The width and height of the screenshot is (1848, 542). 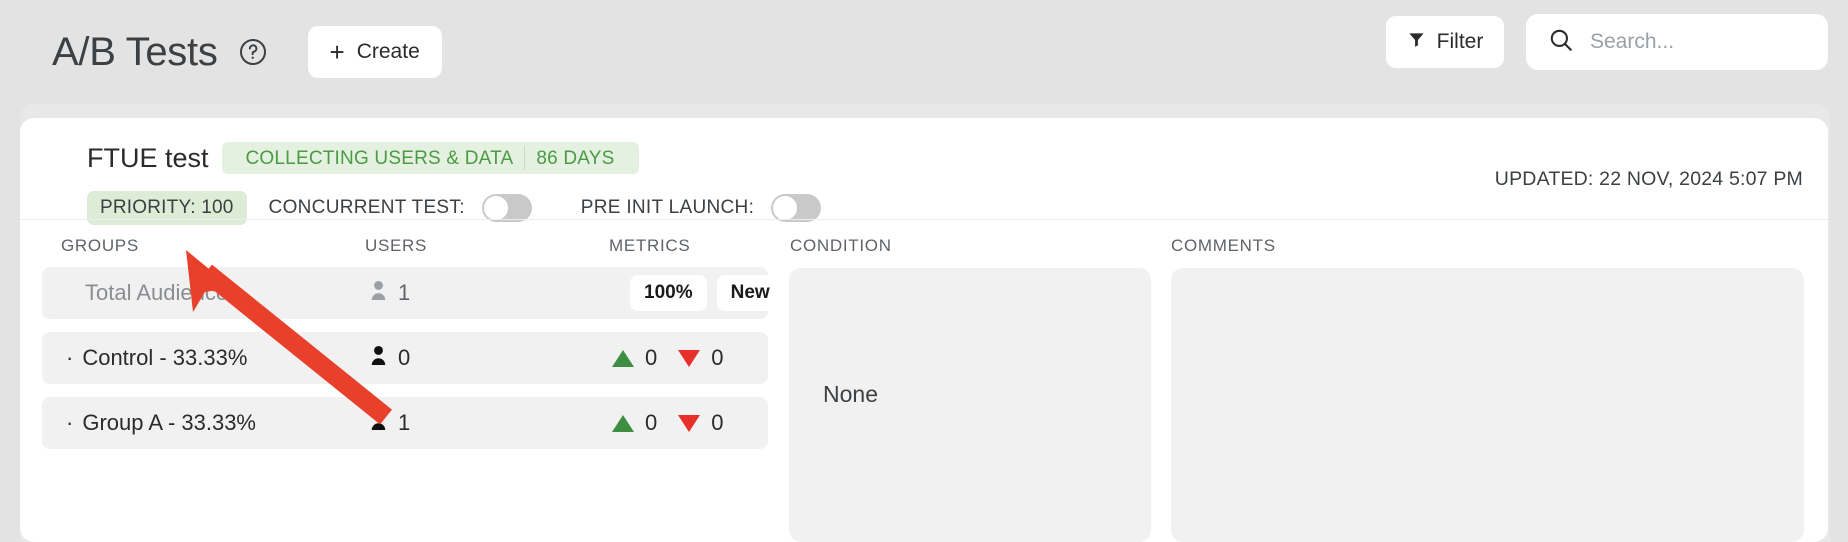 What do you see at coordinates (1695, 42) in the screenshot?
I see `search-input` at bounding box center [1695, 42].